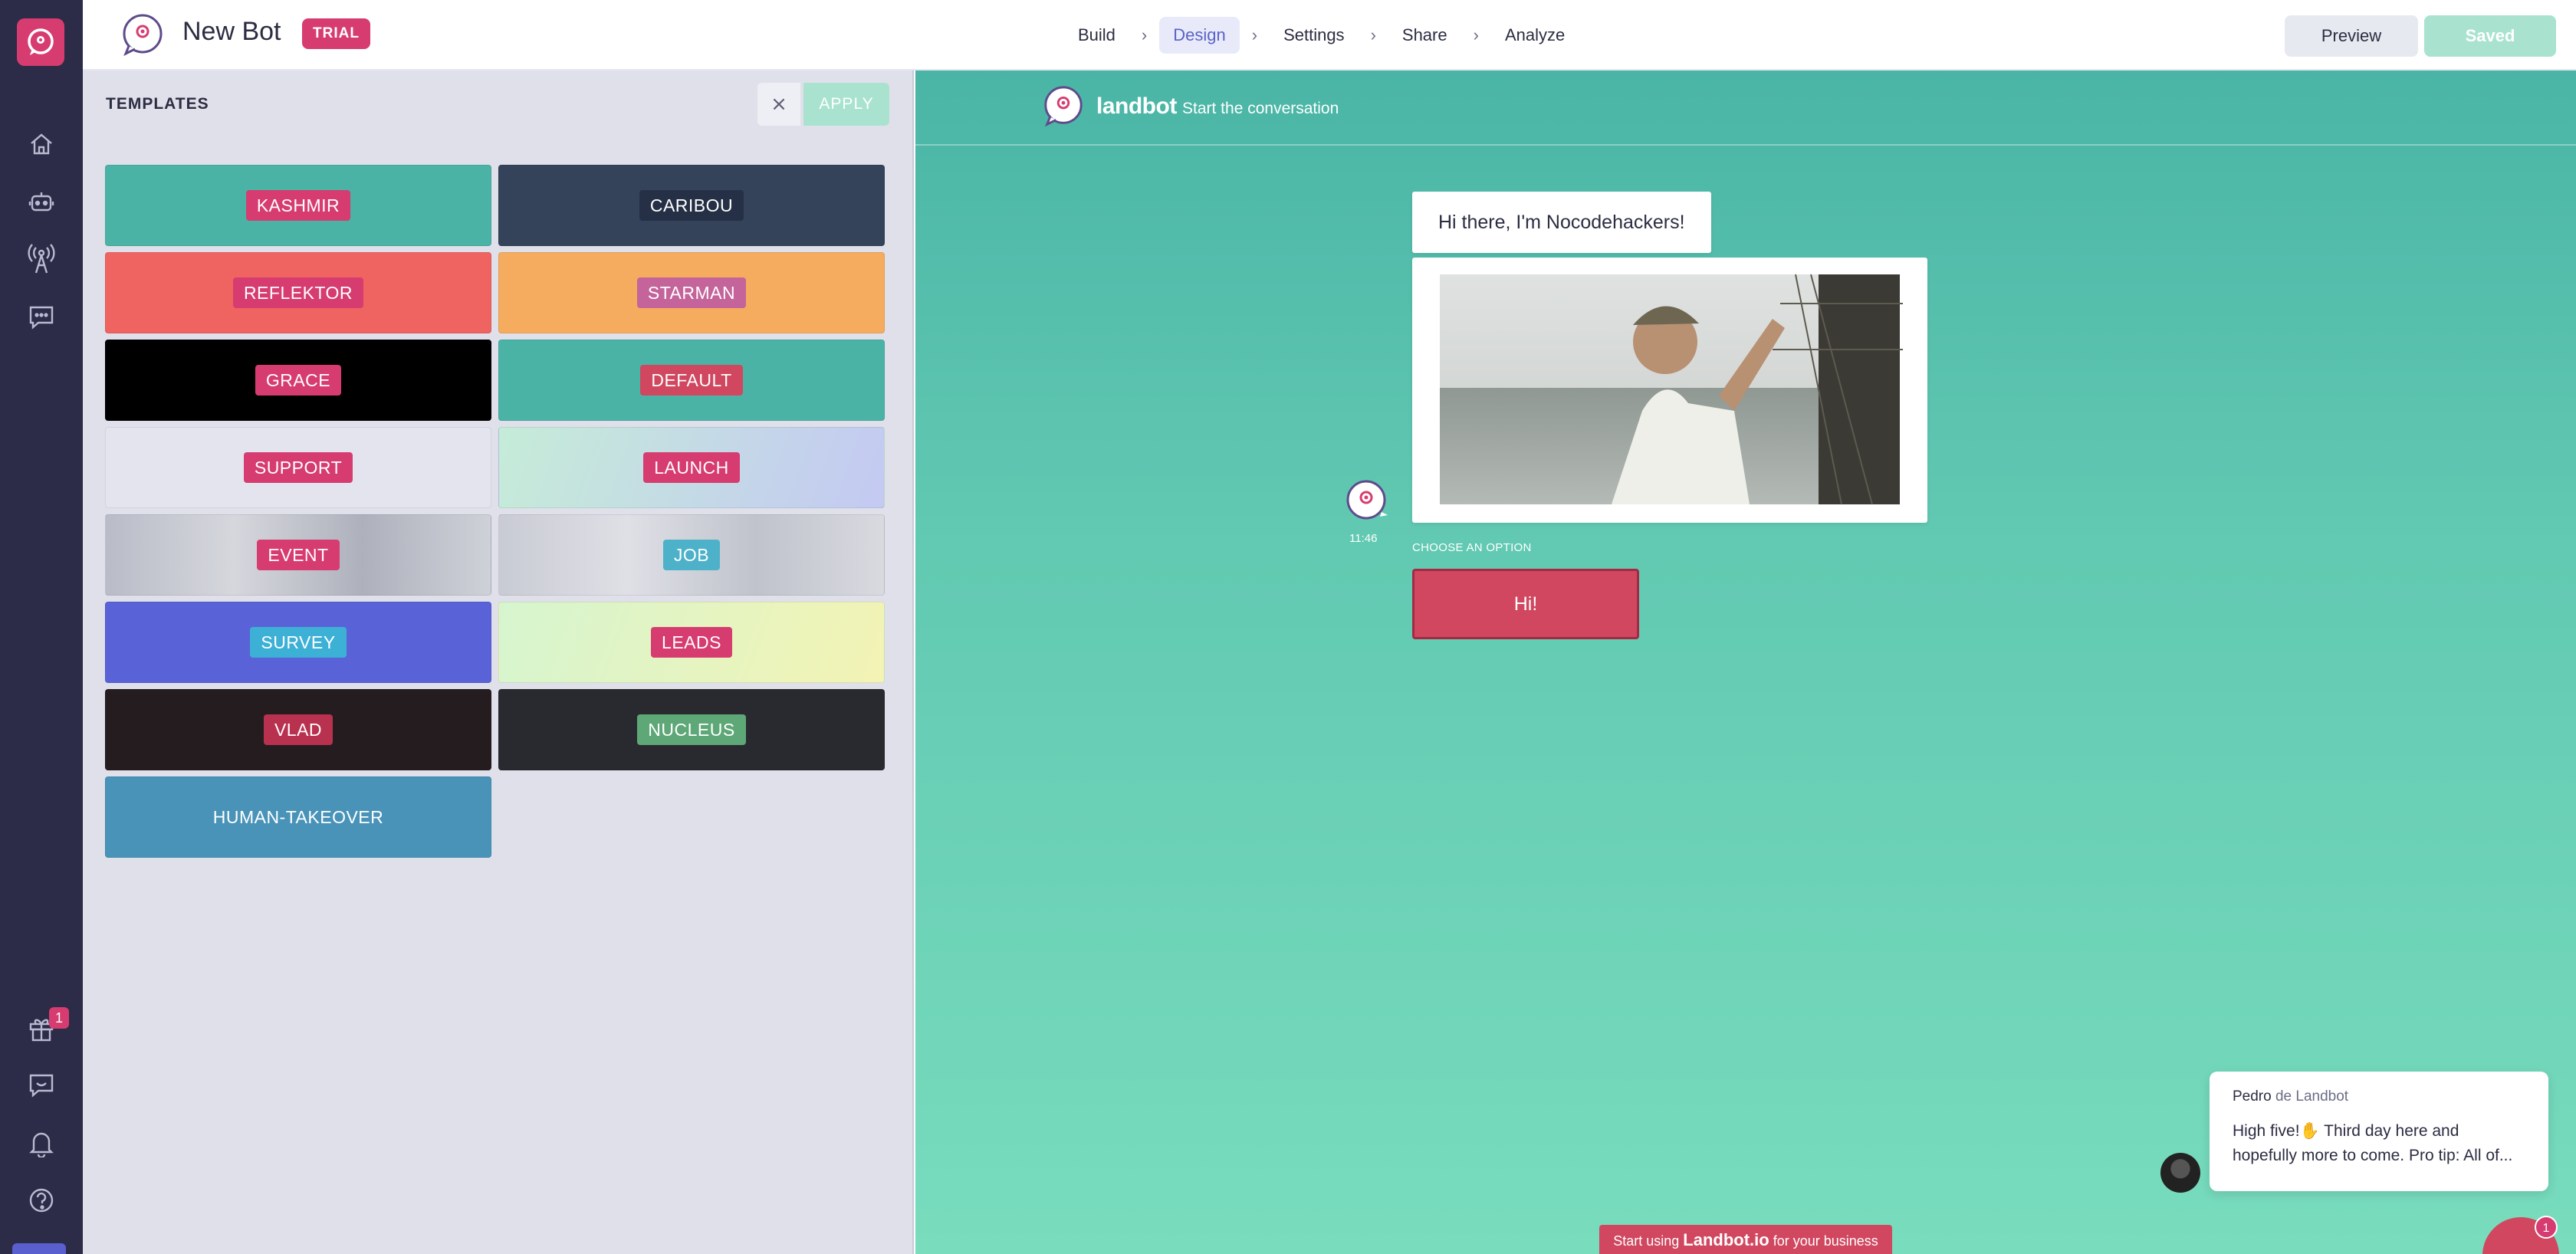 The width and height of the screenshot is (2576, 1254). What do you see at coordinates (1472, 547) in the screenshot?
I see `choose-option-label: CHOOSE AN OPTION` at bounding box center [1472, 547].